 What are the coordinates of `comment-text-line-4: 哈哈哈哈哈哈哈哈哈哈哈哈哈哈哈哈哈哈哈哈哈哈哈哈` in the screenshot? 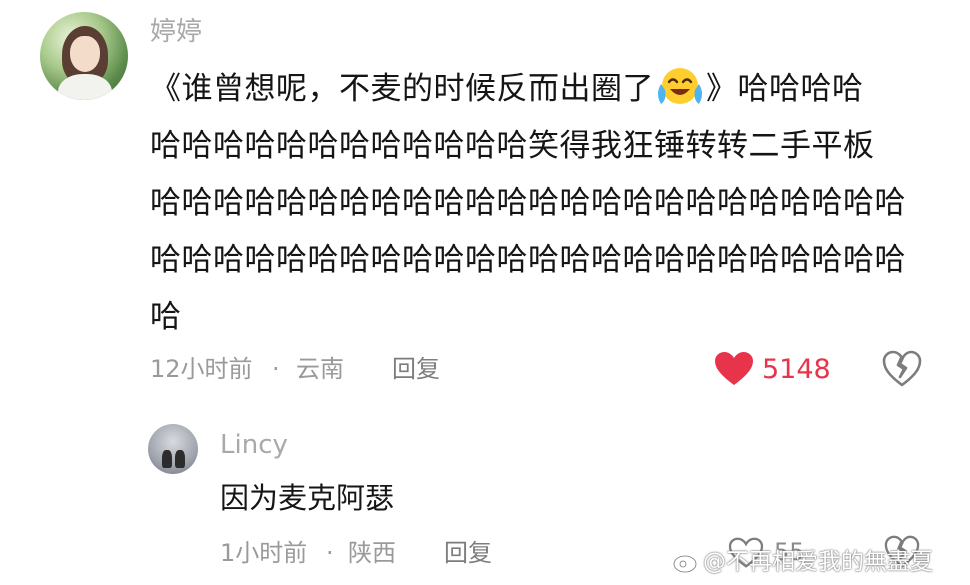 It's located at (528, 260).